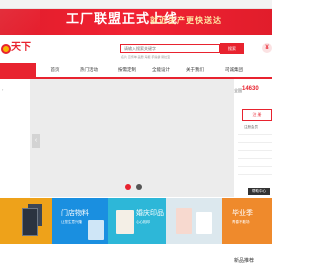  I want to click on nav-item-custom: 按需定制, so click(127, 70).